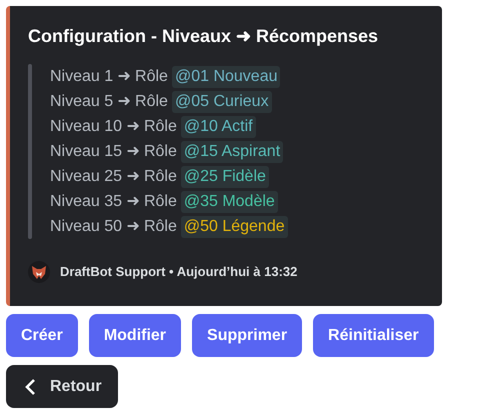  Describe the element at coordinates (229, 201) in the screenshot. I see `role-mention: @35 Modèle` at that location.